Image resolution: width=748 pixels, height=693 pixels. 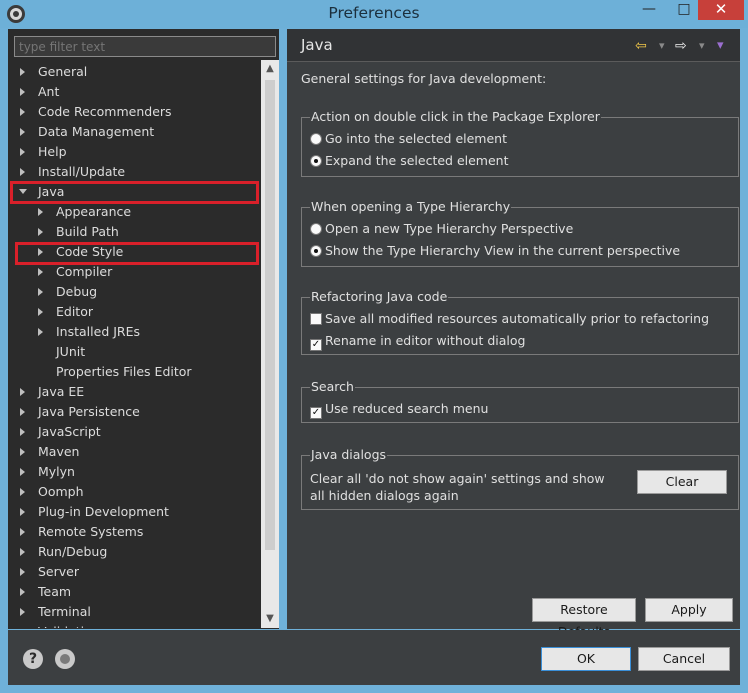 What do you see at coordinates (409, 161) in the screenshot?
I see `expand-radio: Expand the selected element` at bounding box center [409, 161].